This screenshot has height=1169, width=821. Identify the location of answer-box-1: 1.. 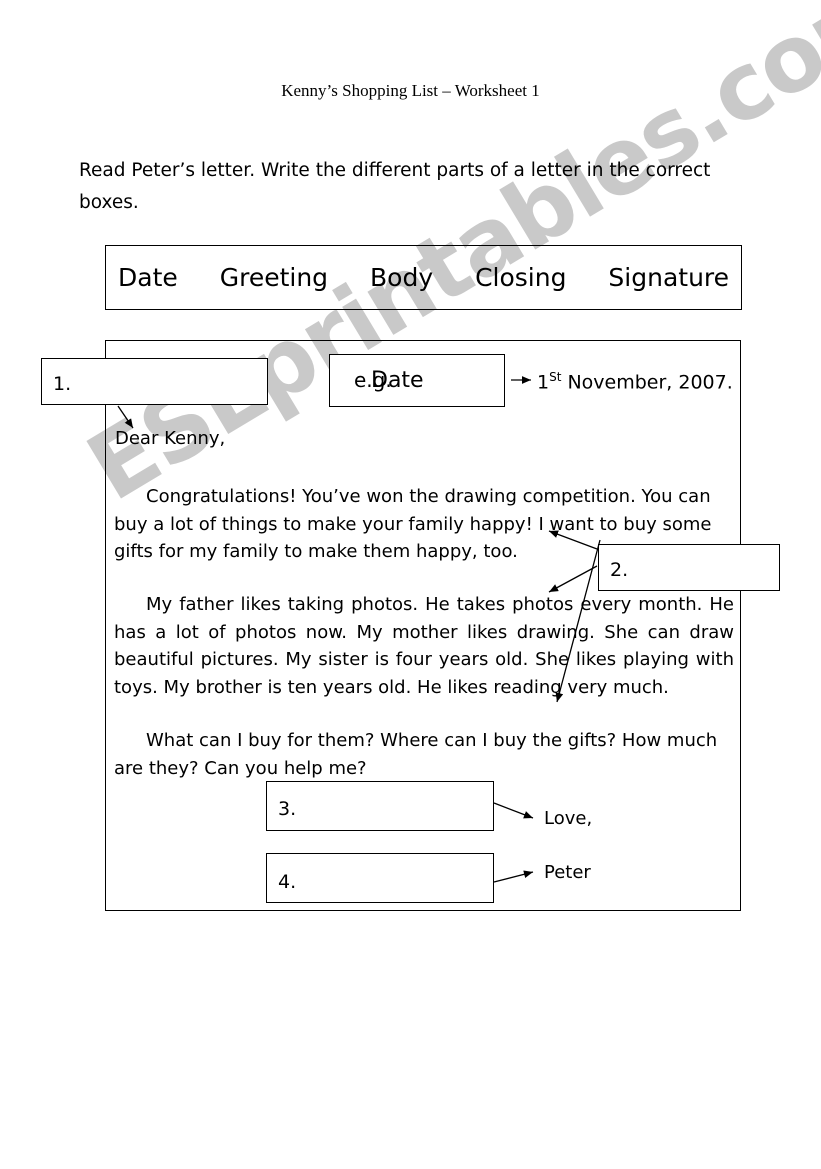
(154, 381).